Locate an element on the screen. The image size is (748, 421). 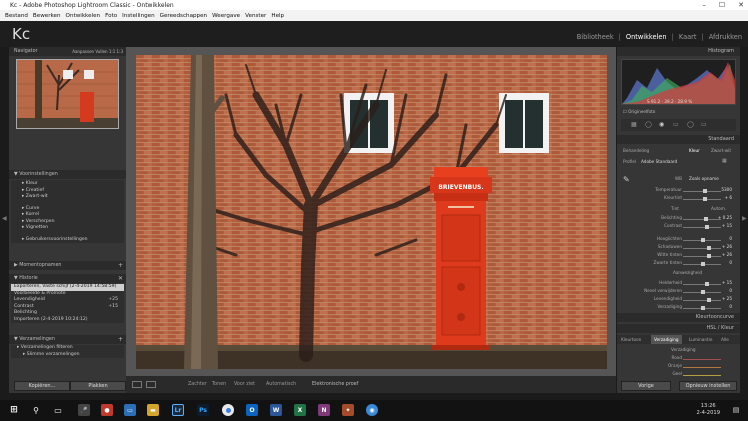
hsl-sub-label: Verzadiging is located at coordinates (683, 349).